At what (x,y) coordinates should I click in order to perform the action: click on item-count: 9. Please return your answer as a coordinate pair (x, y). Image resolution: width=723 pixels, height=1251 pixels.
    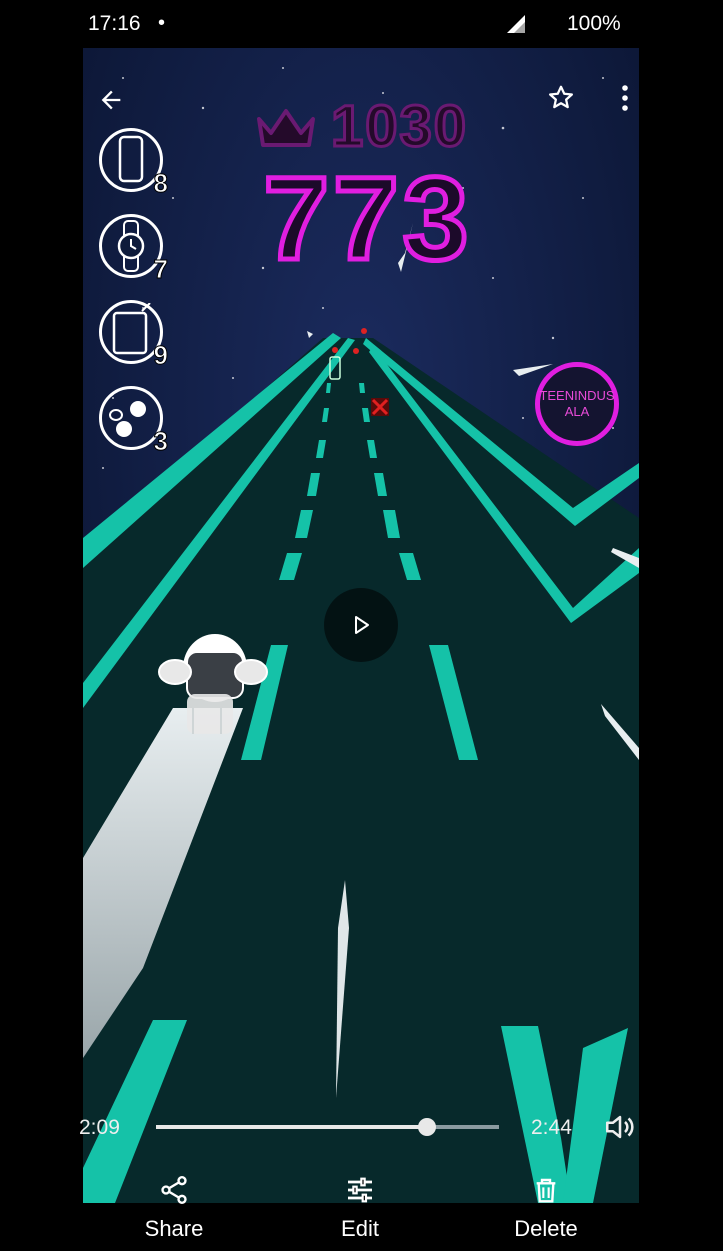
    Looking at the image, I should click on (161, 355).